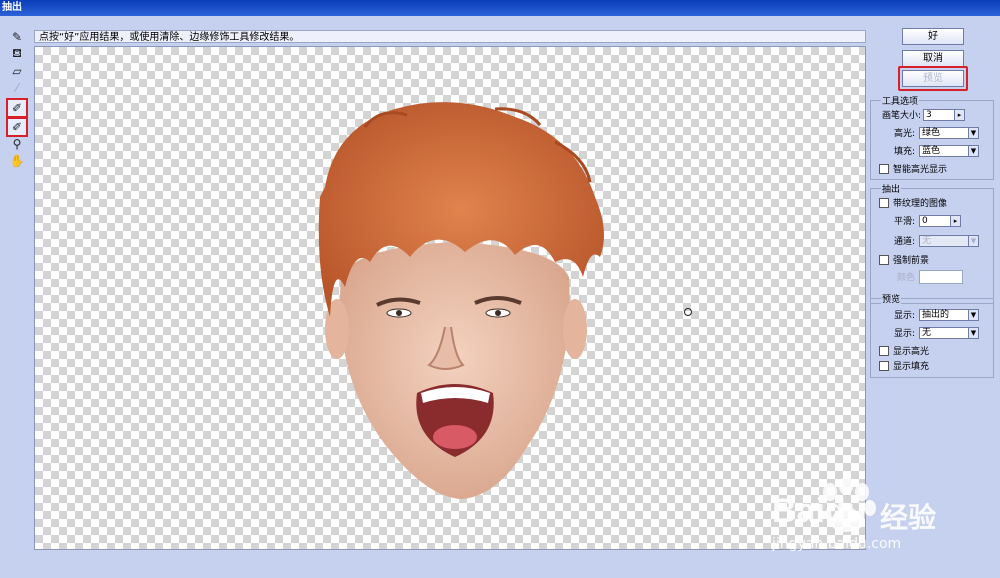  Describe the element at coordinates (920, 204) in the screenshot. I see `textured-image-label: 带纹理的图像` at that location.